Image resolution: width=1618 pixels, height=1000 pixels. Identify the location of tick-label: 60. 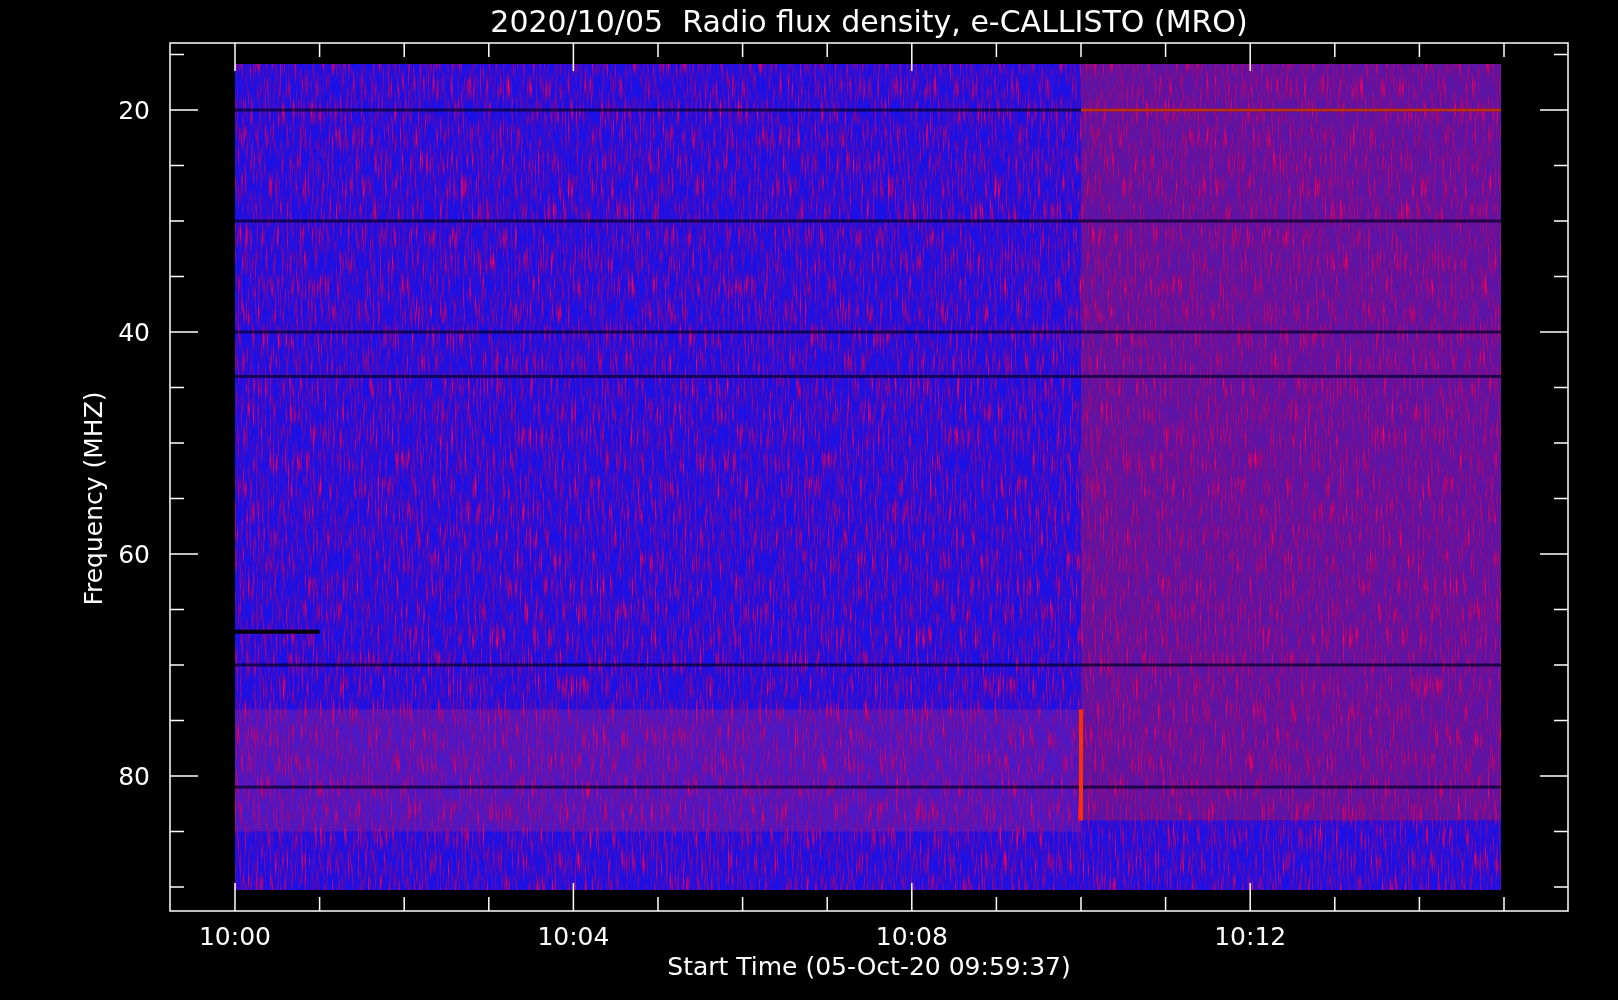
(134, 554).